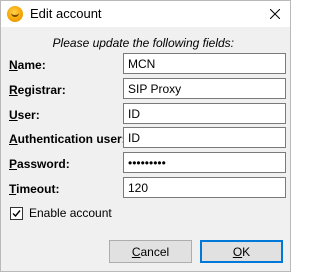 The width and height of the screenshot is (320, 272). I want to click on password-label: Password:, so click(39, 164).